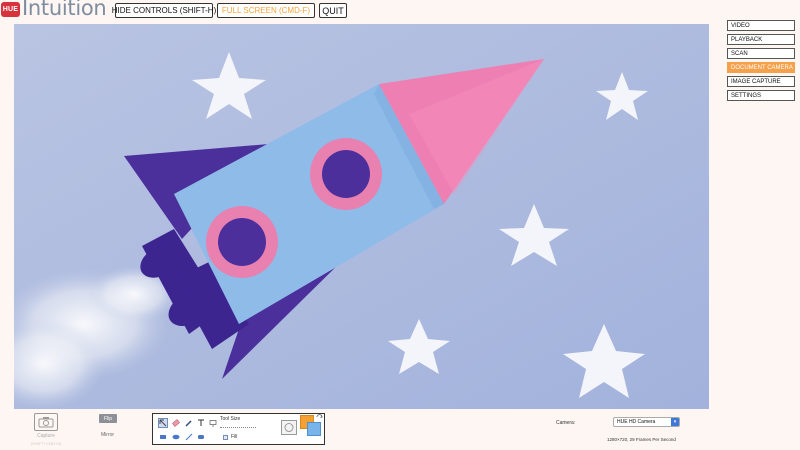  What do you see at coordinates (164, 10) in the screenshot?
I see `hide-controls-button: HIDE CONTROLS (SHIFT-H)` at bounding box center [164, 10].